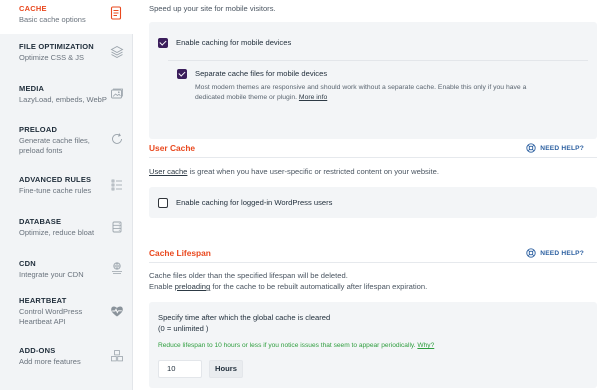 This screenshot has height=390, width=600. I want to click on lifespan-field-label-line-2: (0 = unlimited ), so click(183, 328).